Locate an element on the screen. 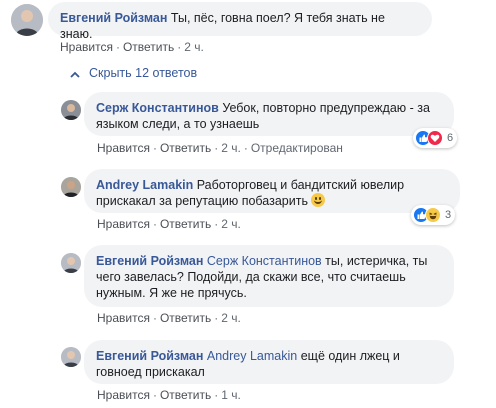  reactions-count: 3 is located at coordinates (448, 215).